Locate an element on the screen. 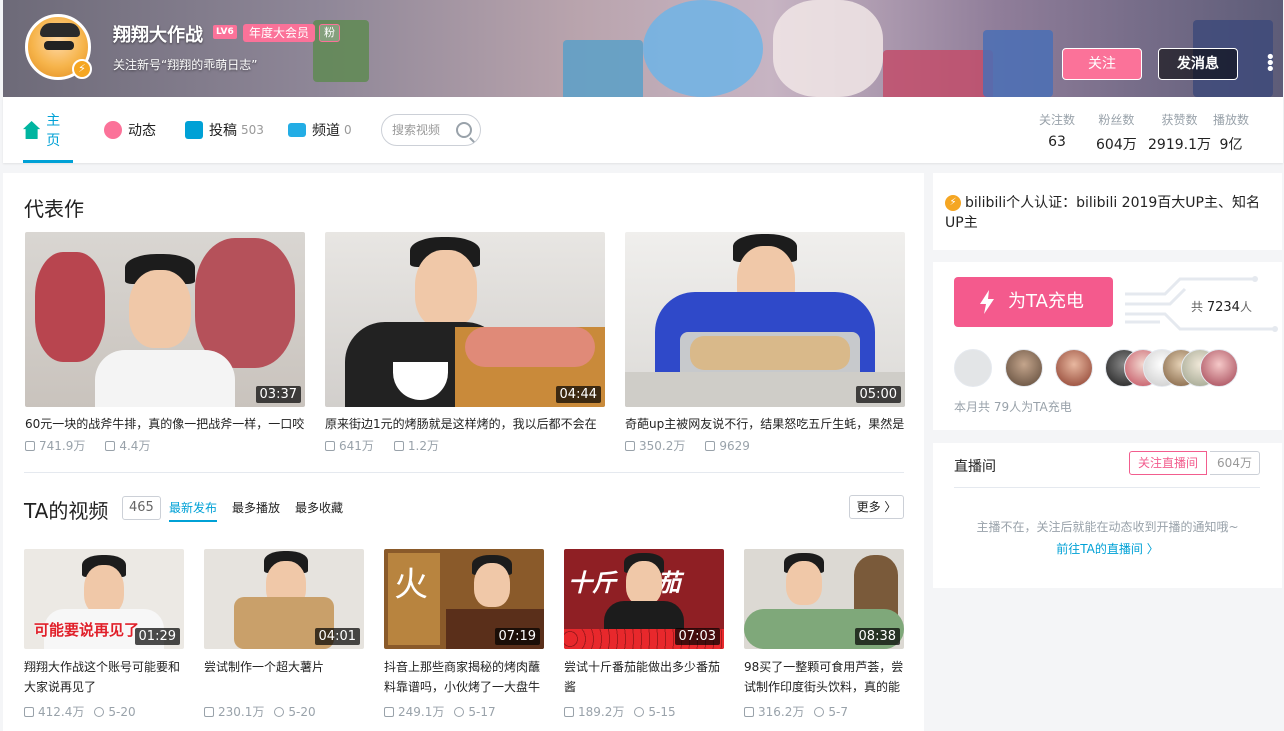 Image resolution: width=1284 pixels, height=731 pixels. video-thumbnail: 可能要说再见了 01:29 is located at coordinates (104, 599).